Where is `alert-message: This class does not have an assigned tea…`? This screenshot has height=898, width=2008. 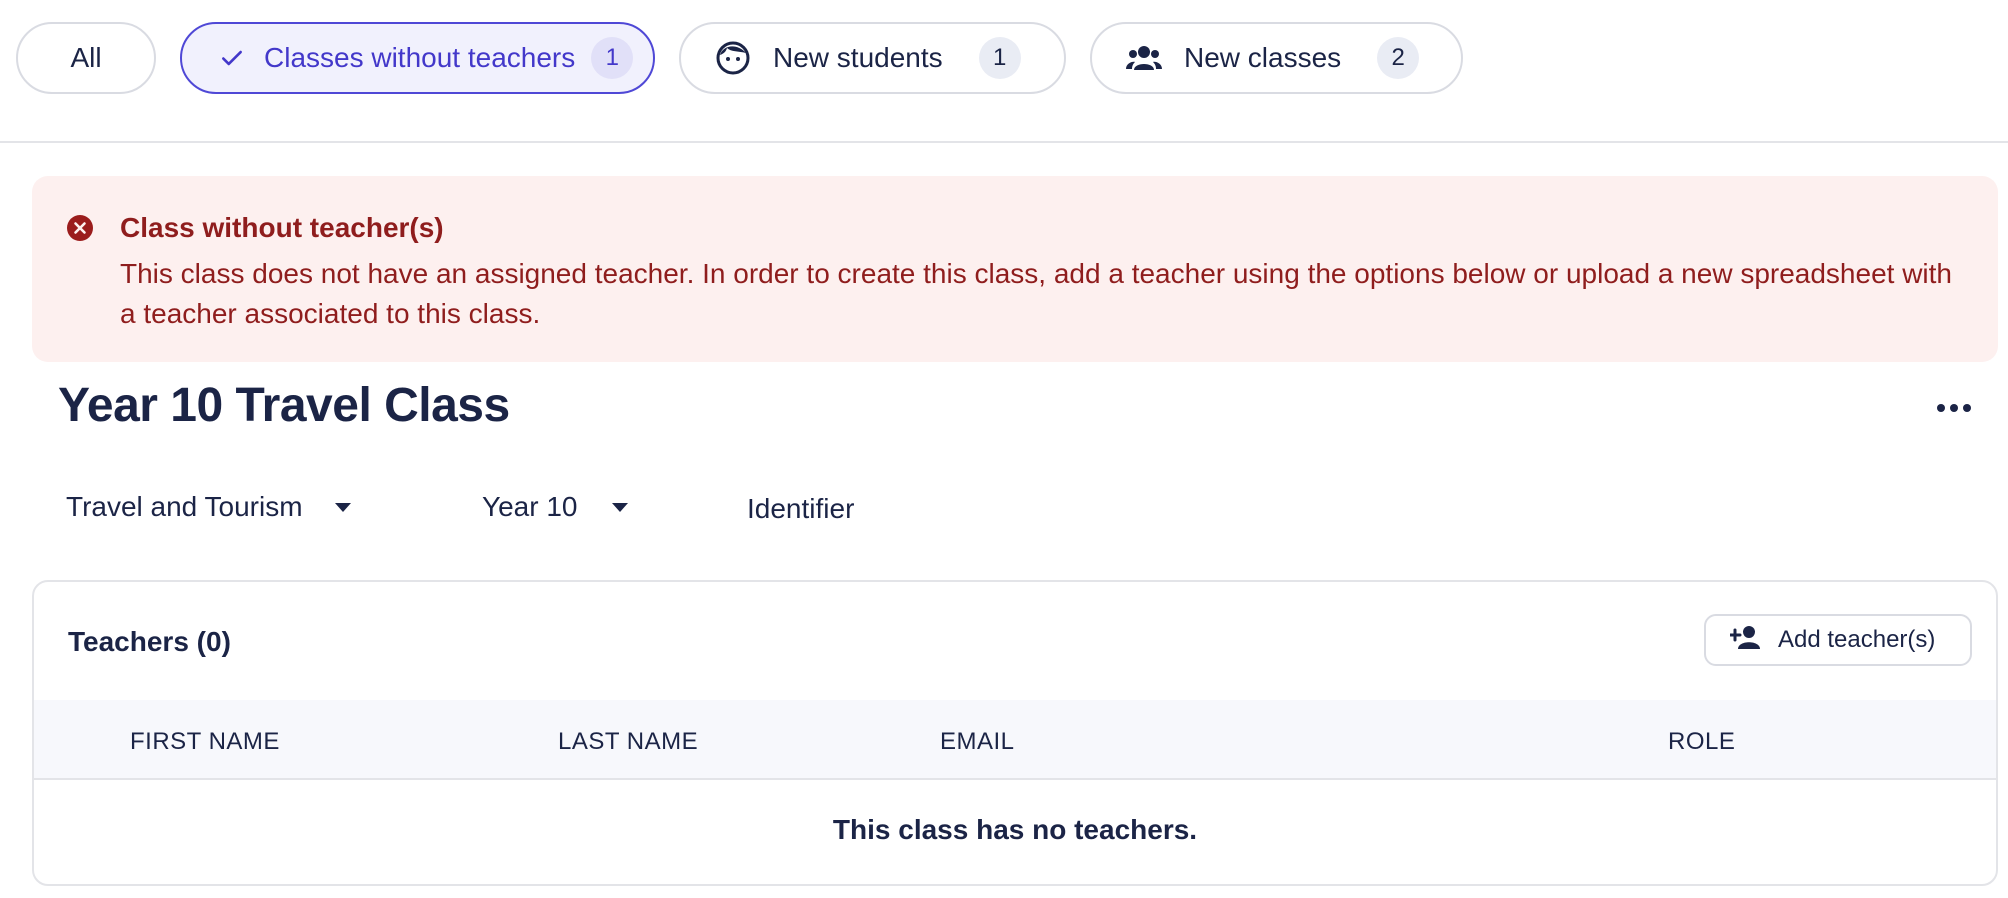
alert-message: This class does not have an assigned tea… is located at coordinates (1036, 293).